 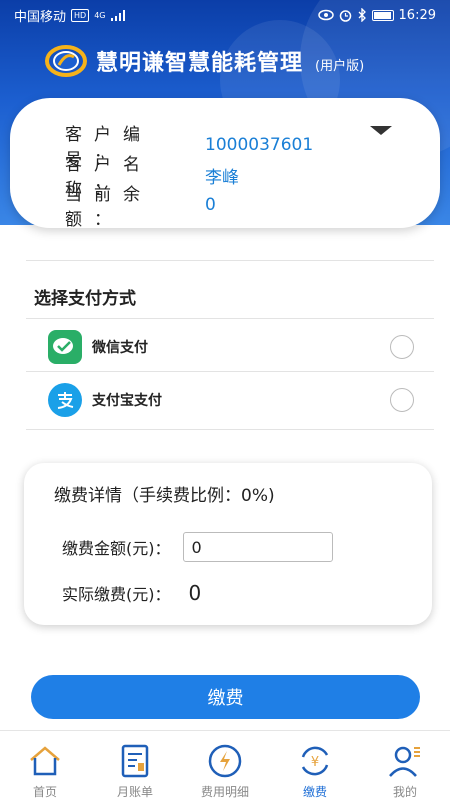 I want to click on actual-payment-value: 0, so click(x=195, y=593).